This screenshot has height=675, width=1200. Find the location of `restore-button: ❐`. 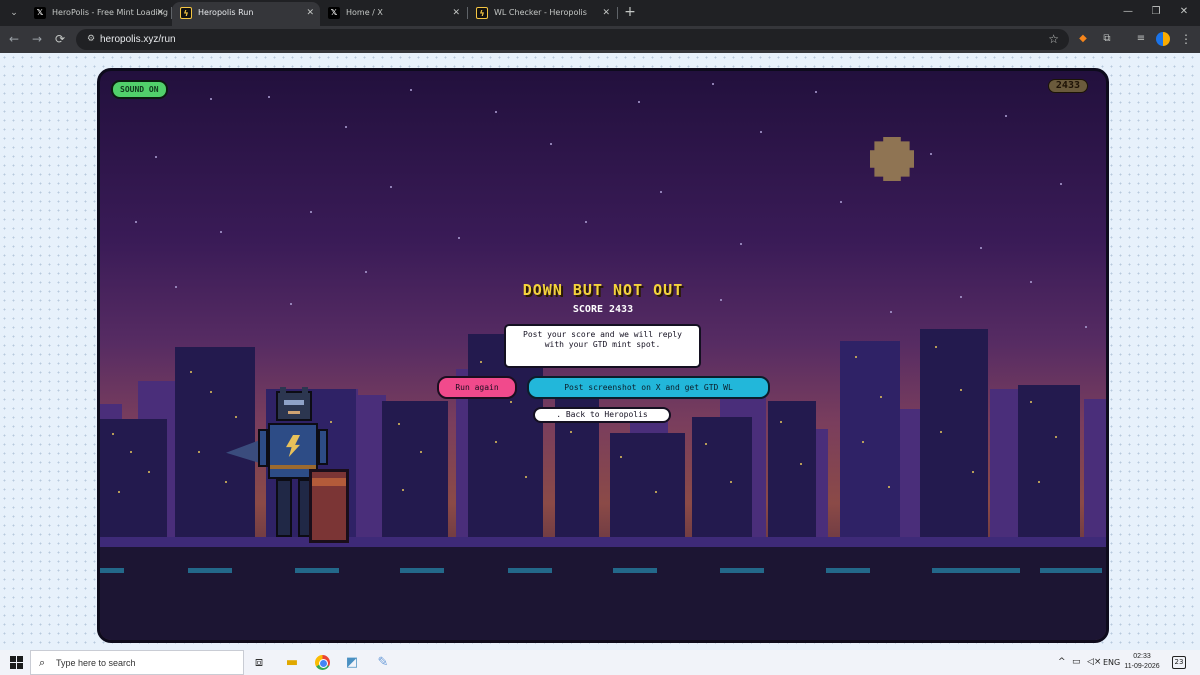

restore-button: ❐ is located at coordinates (1156, 12).